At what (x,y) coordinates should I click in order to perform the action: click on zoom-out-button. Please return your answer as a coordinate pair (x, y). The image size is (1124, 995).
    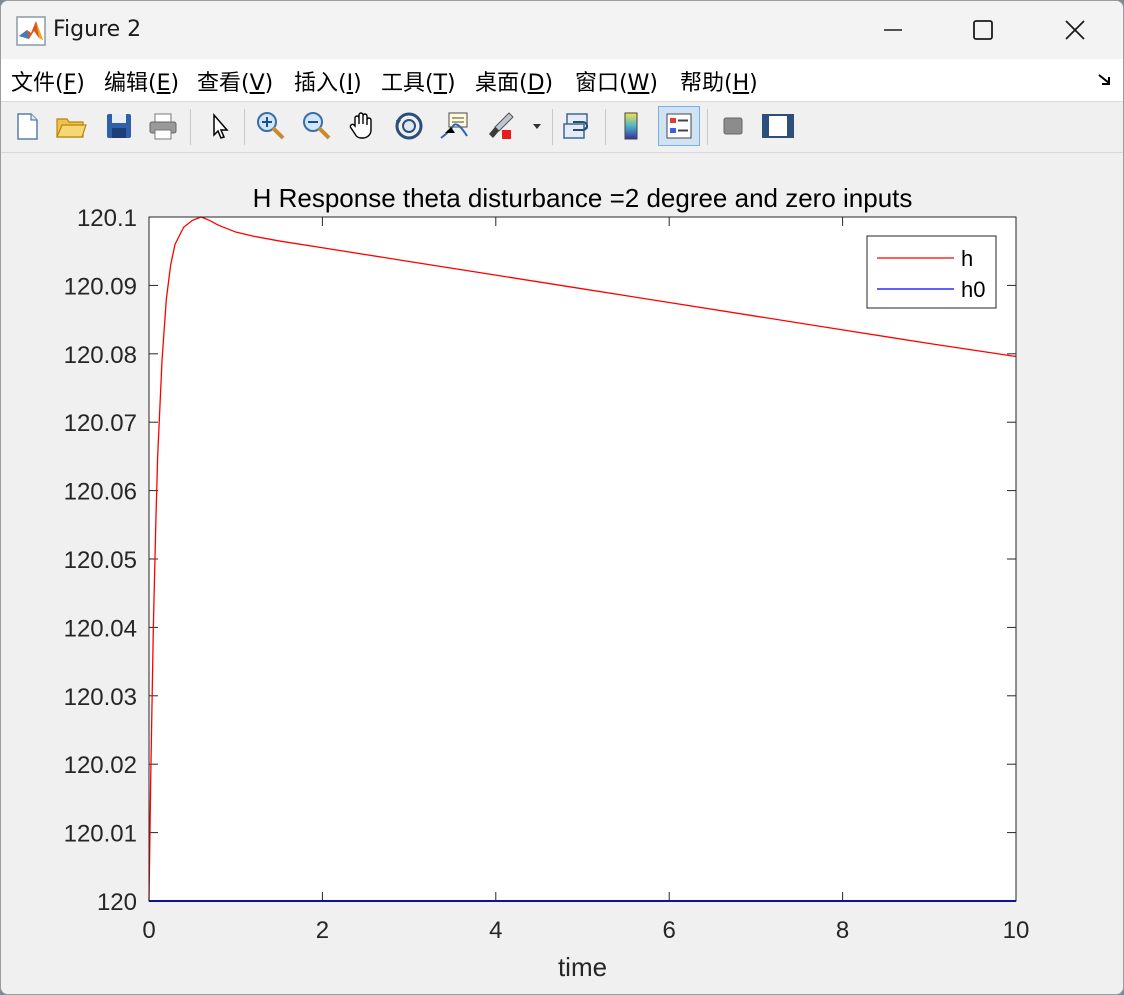
    Looking at the image, I should click on (317, 126).